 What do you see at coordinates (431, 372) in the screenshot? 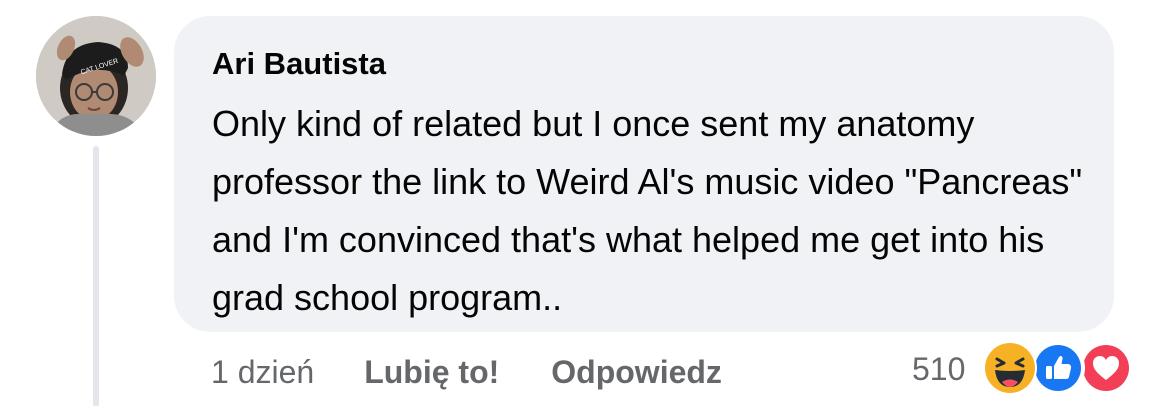
I see `like-button: Lubię to!` at bounding box center [431, 372].